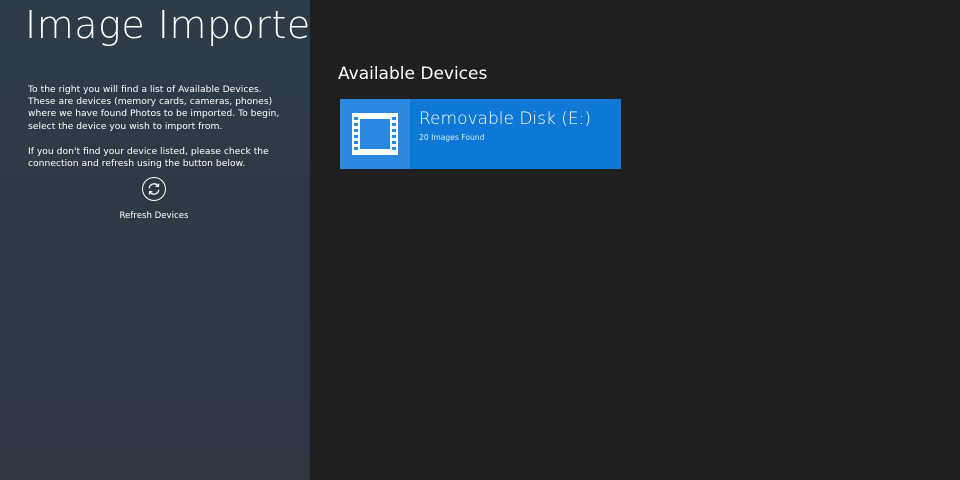  I want to click on available-devices-heading: Available Devices, so click(413, 74).